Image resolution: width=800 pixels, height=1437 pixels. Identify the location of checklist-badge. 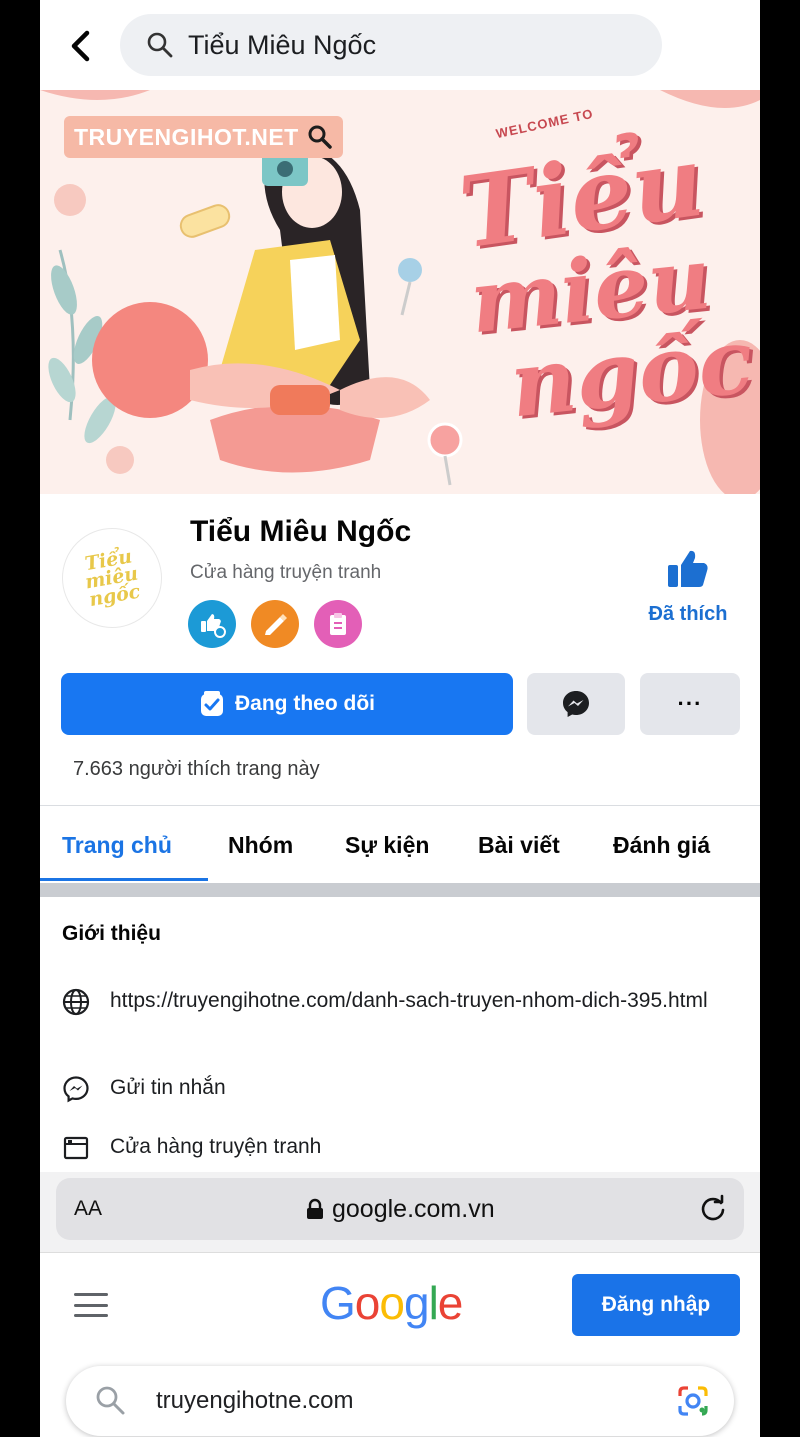
(338, 624).